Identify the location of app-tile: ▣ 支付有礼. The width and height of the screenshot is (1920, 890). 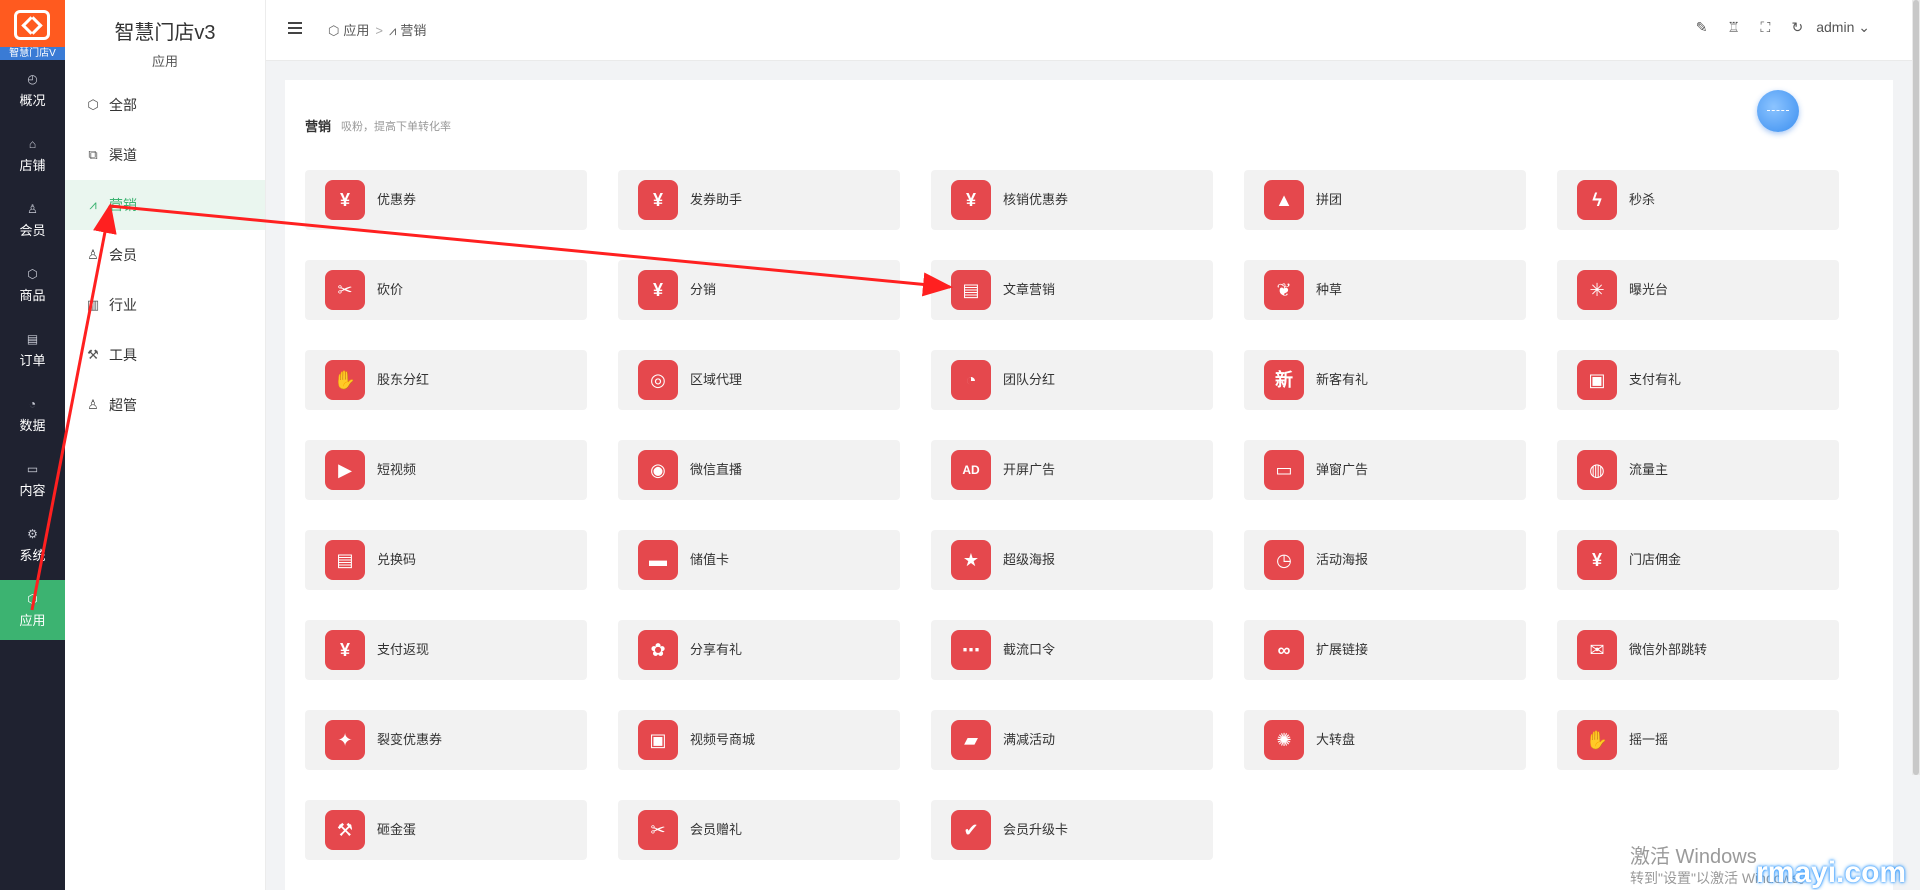
(1698, 380).